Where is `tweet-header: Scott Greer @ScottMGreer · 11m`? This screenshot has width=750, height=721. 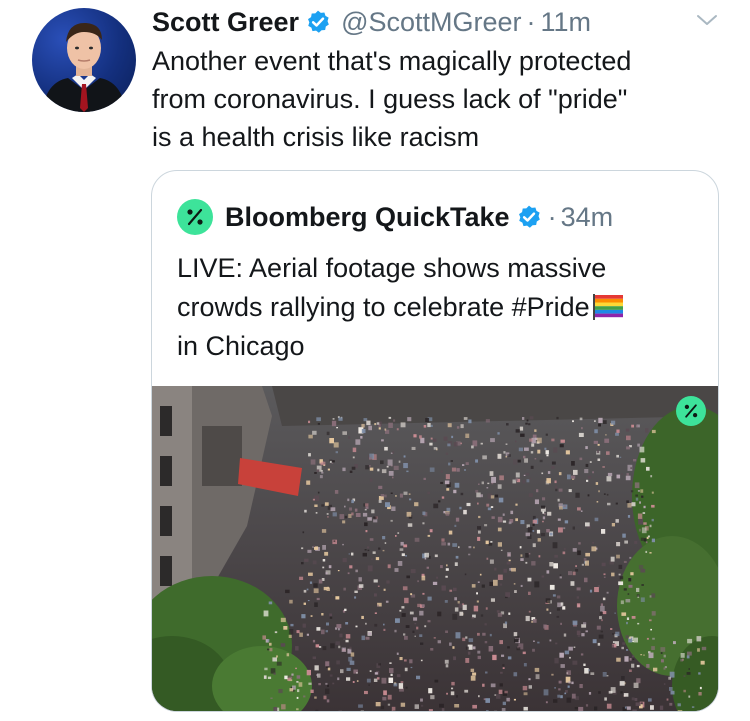
tweet-header: Scott Greer @ScottMGreer · 11m is located at coordinates (371, 22).